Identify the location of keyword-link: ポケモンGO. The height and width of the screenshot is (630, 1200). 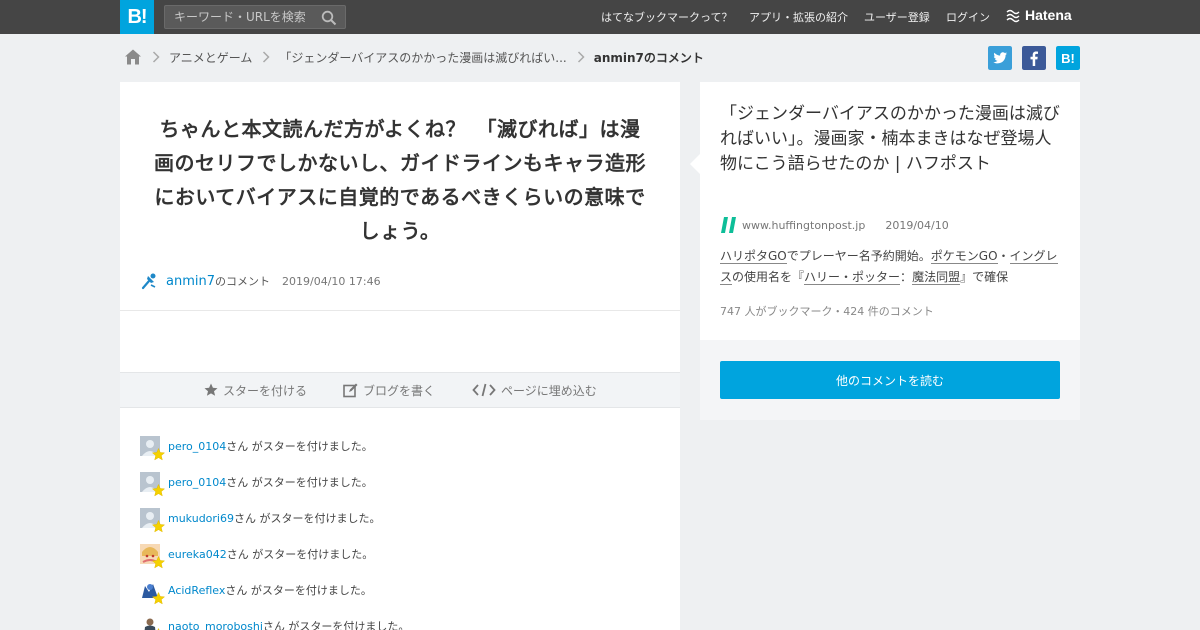
(964, 256).